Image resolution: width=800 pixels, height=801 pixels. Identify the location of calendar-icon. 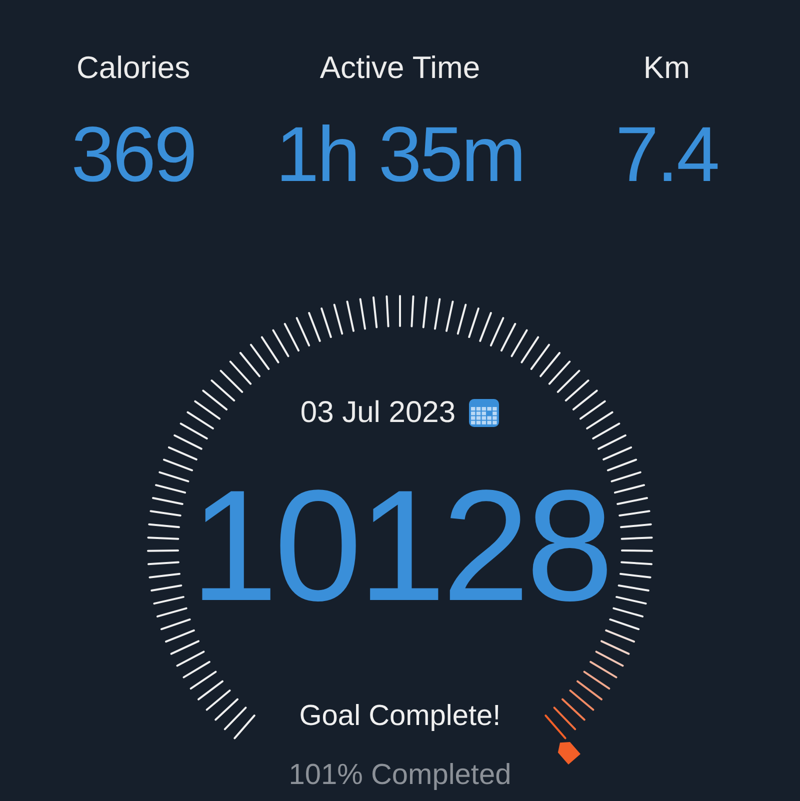
(484, 413).